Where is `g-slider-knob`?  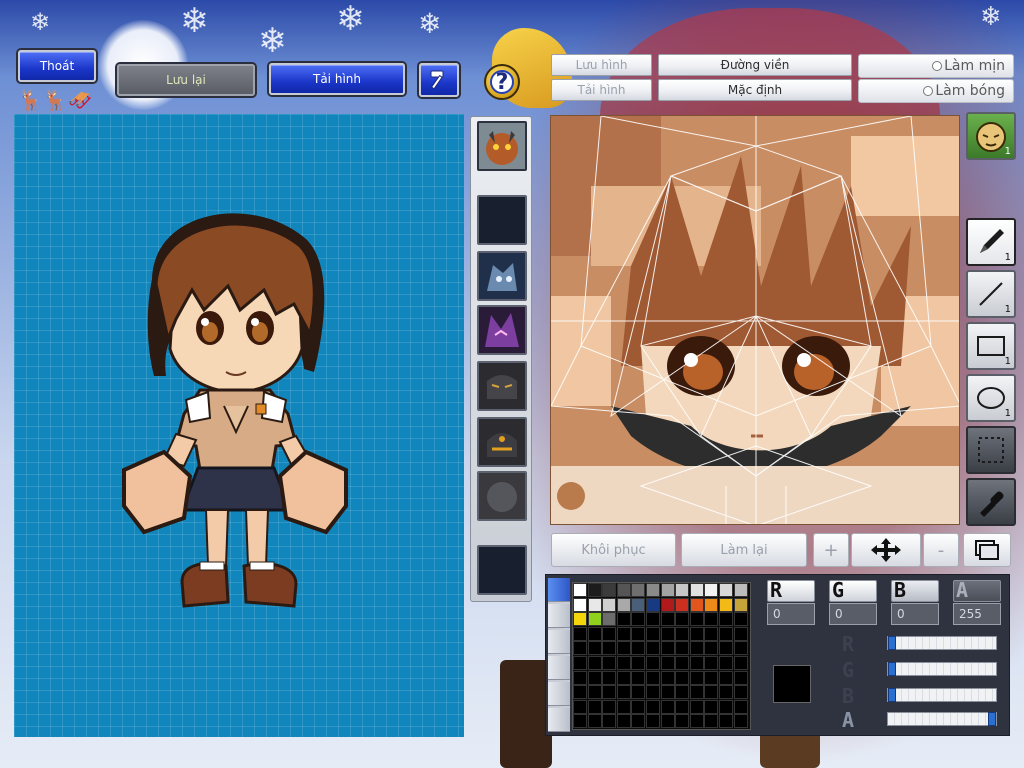
g-slider-knob is located at coordinates (892, 669).